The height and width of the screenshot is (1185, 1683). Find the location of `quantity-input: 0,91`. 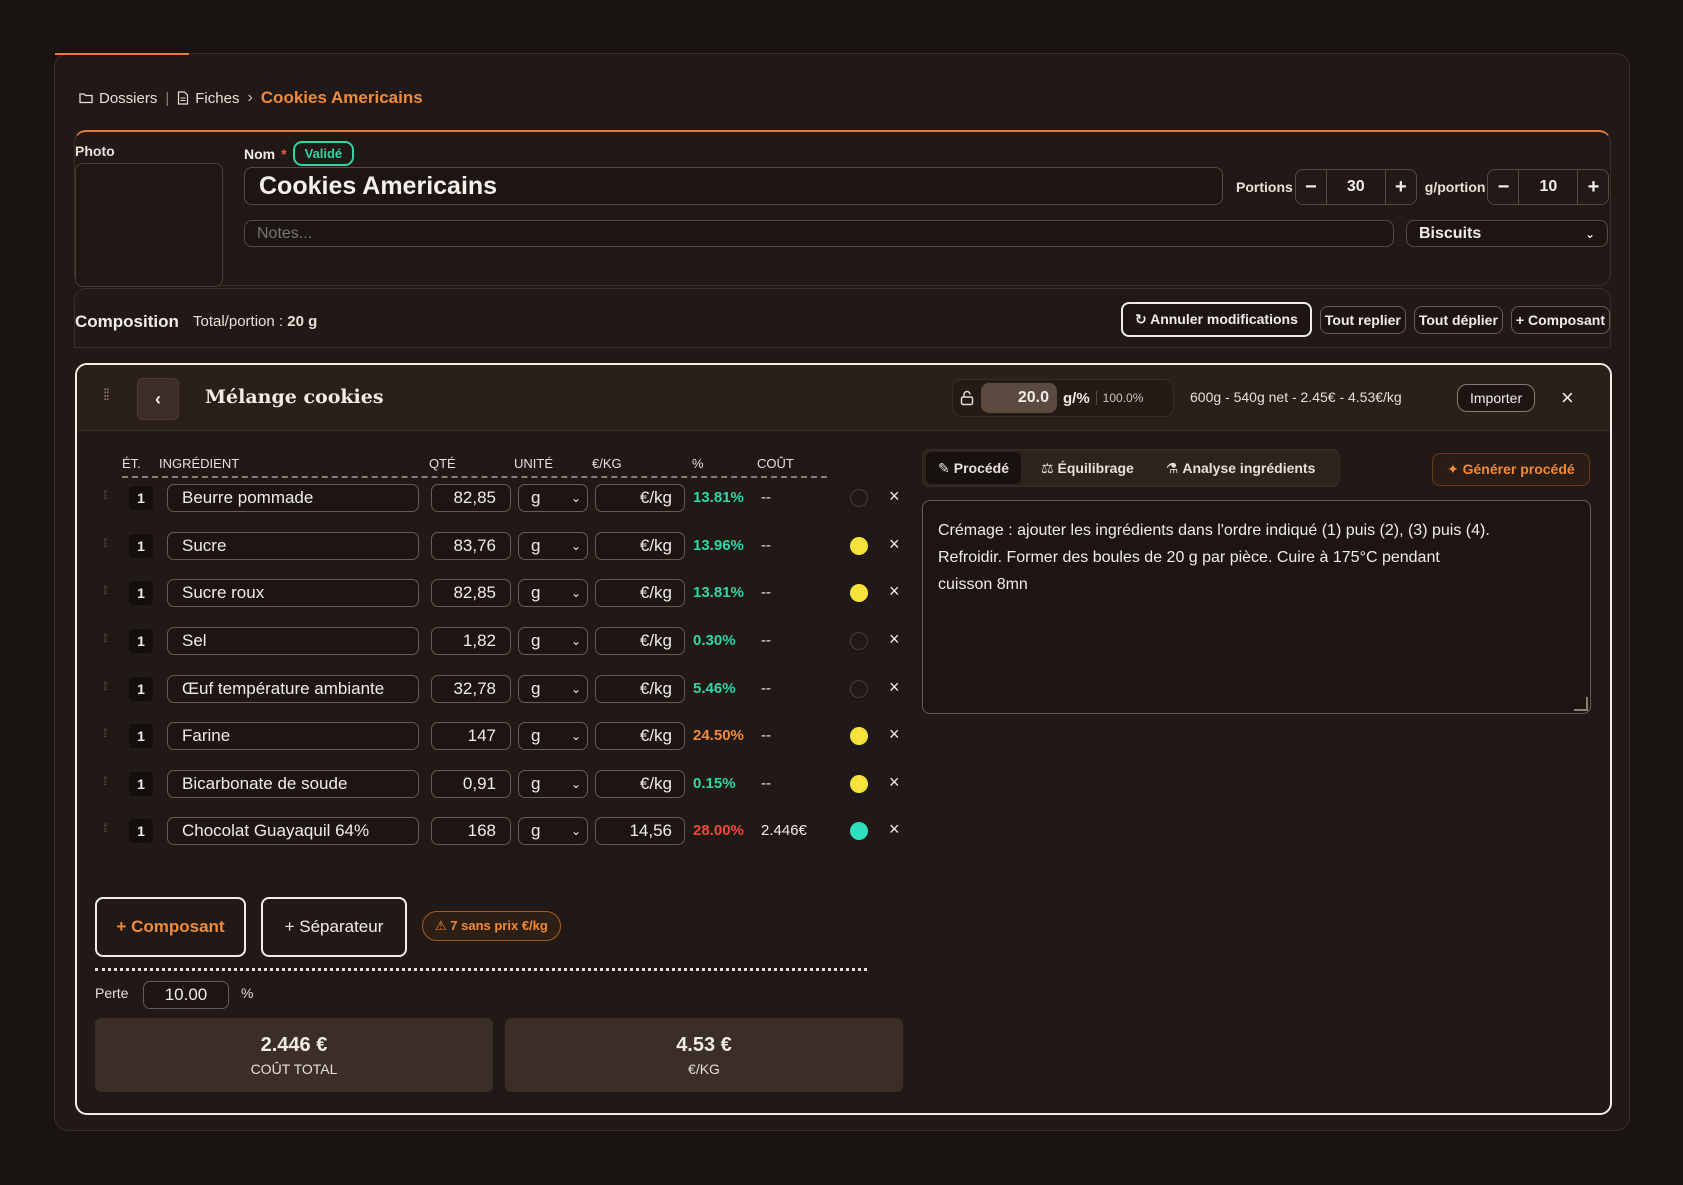

quantity-input: 0,91 is located at coordinates (471, 784).